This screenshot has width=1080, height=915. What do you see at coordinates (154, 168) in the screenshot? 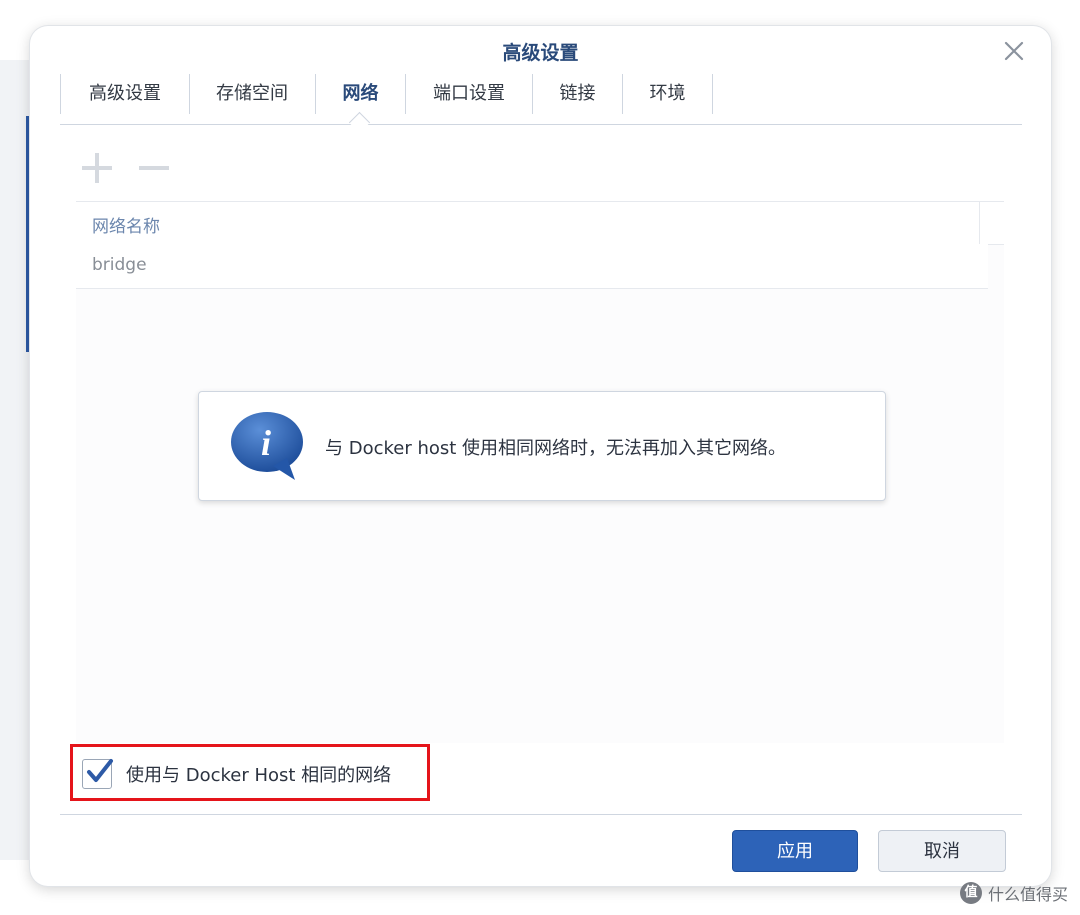
I see `minus-icon` at bounding box center [154, 168].